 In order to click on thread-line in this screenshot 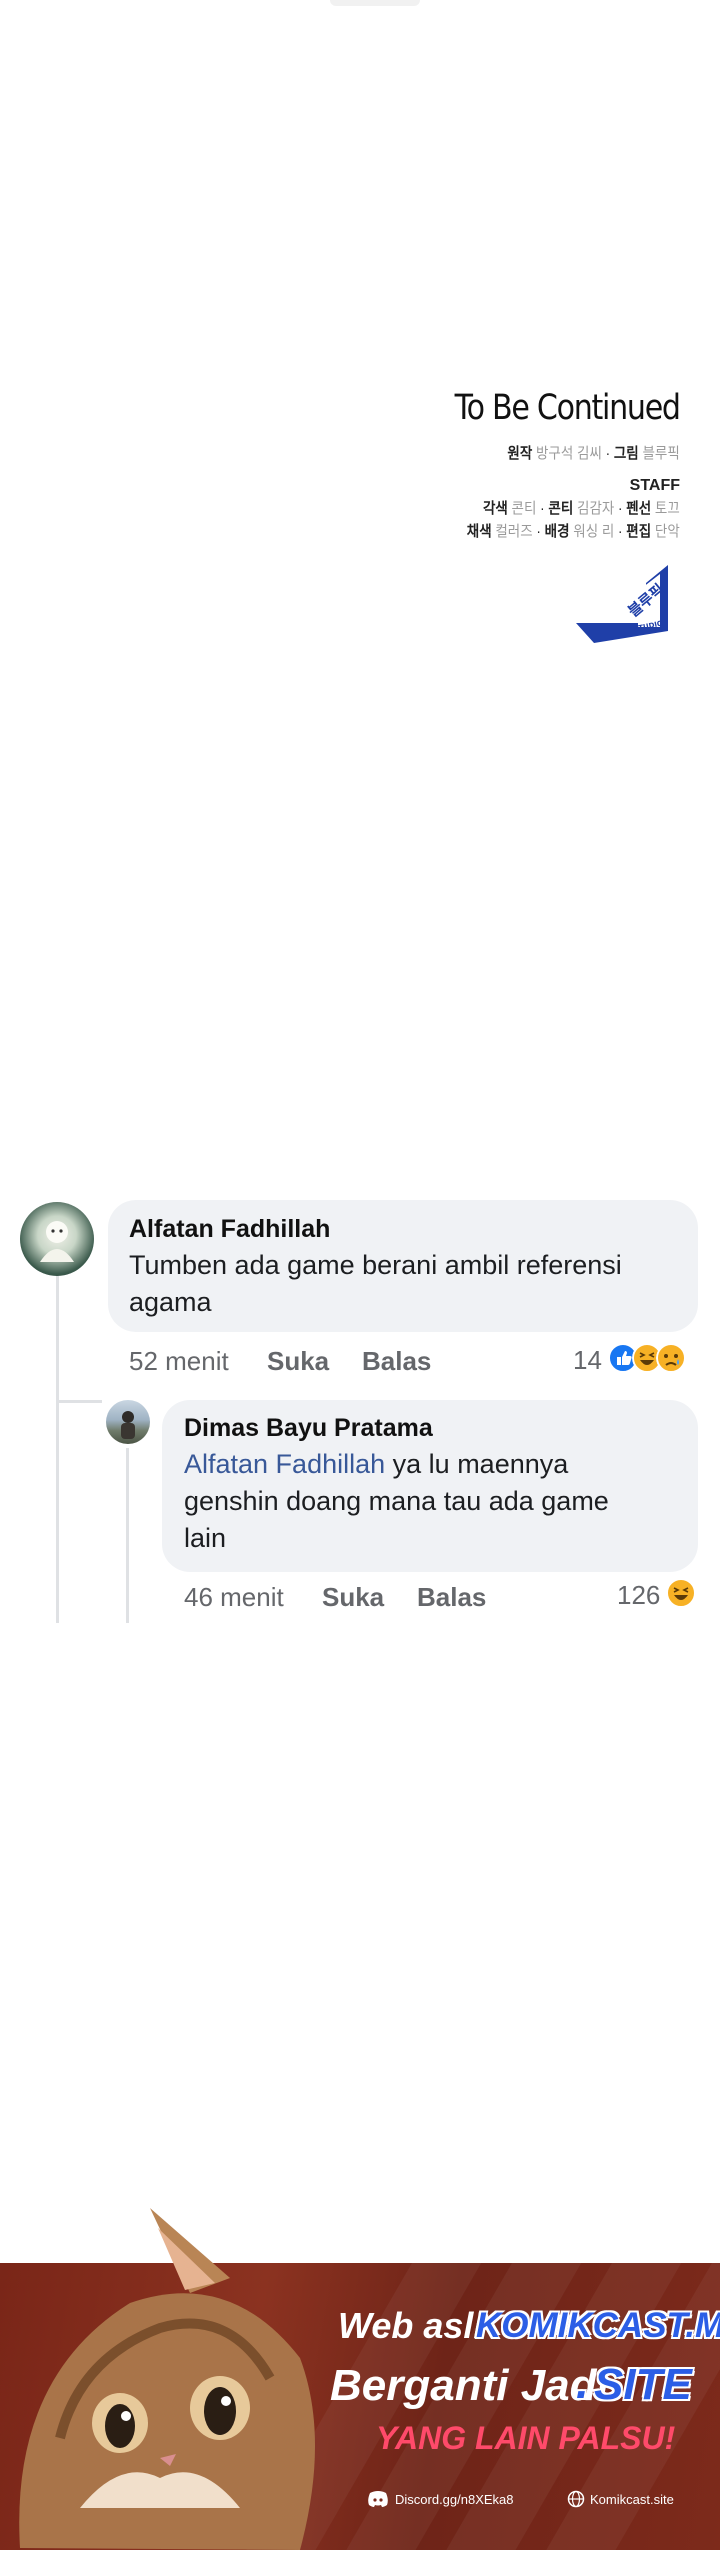, I will do `click(57, 1435)`.